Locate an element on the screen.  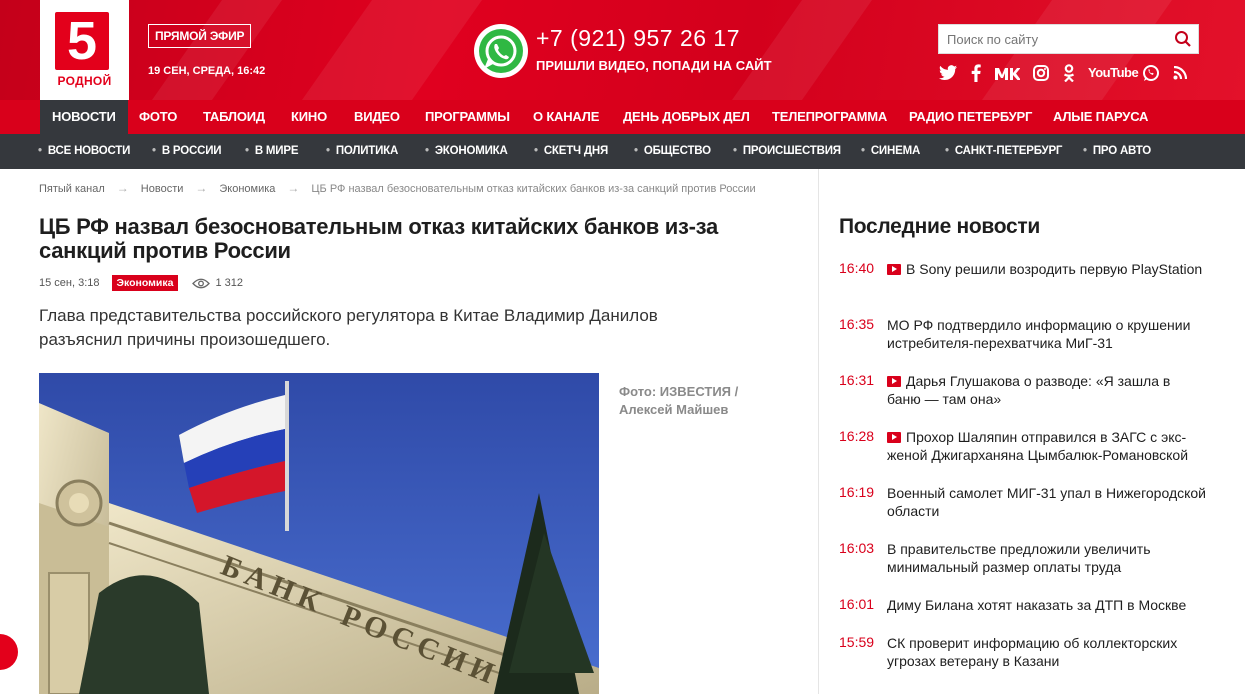
nav-item-news: НОВОСТИ is located at coordinates (84, 117).